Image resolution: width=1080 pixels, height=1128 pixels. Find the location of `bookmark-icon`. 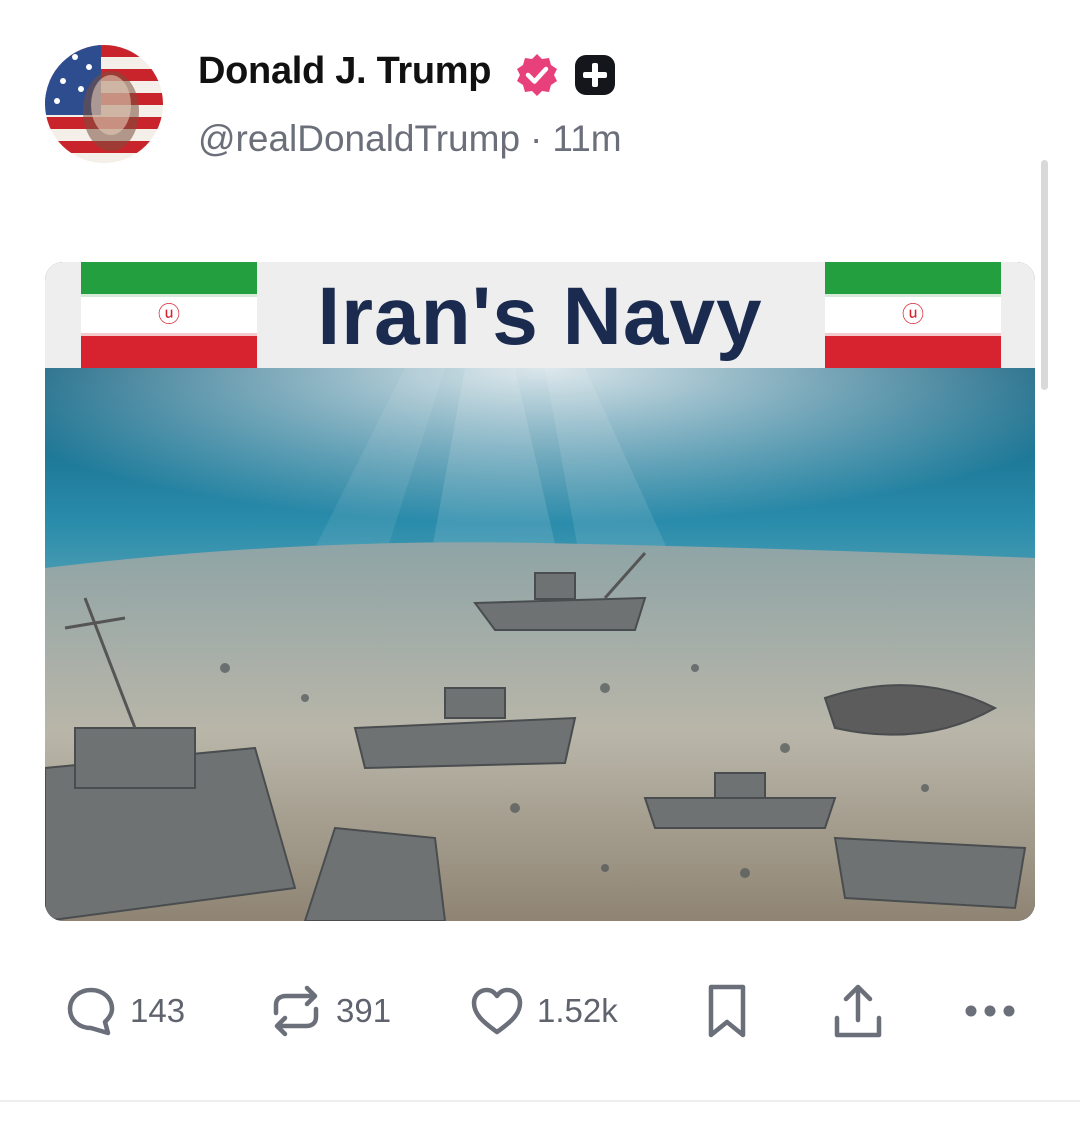

bookmark-icon is located at coordinates (727, 1011).